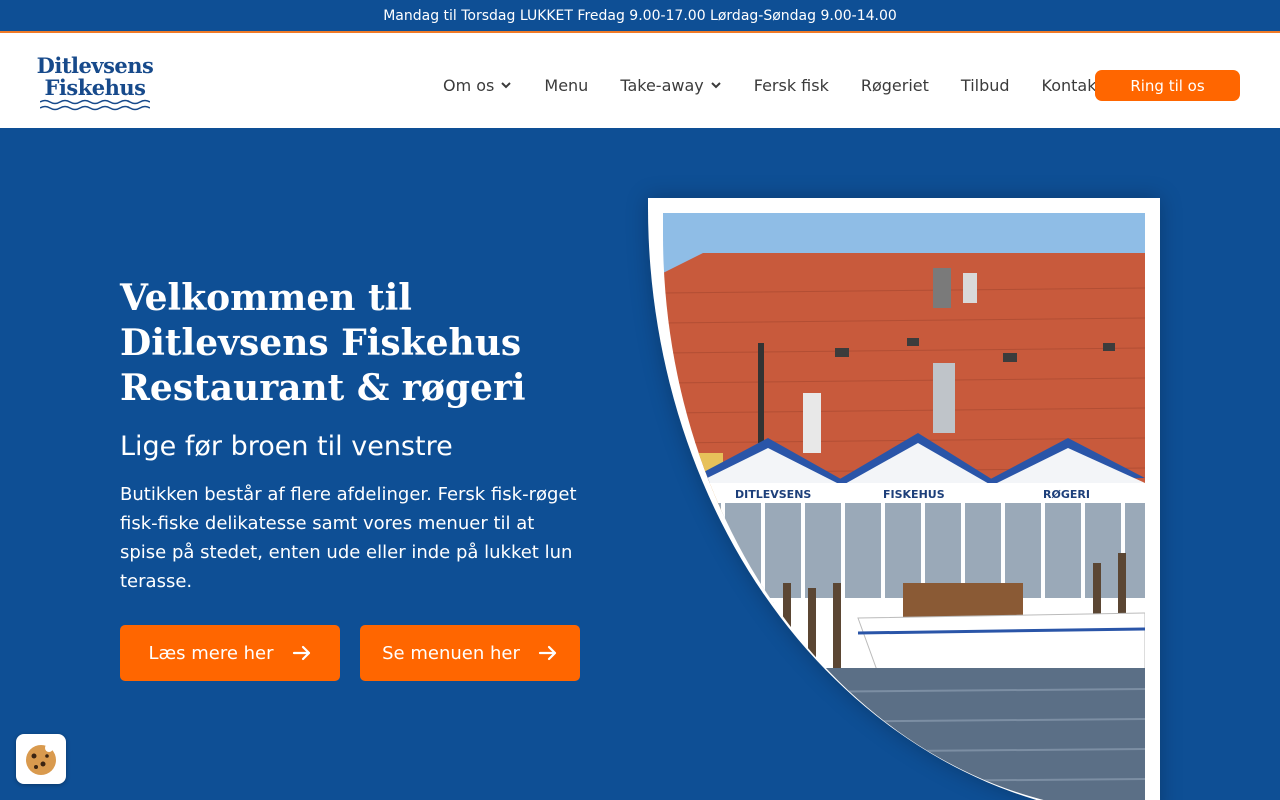 The height and width of the screenshot is (800, 1280). I want to click on nav-item-kontakt: Kontakt, so click(1072, 85).